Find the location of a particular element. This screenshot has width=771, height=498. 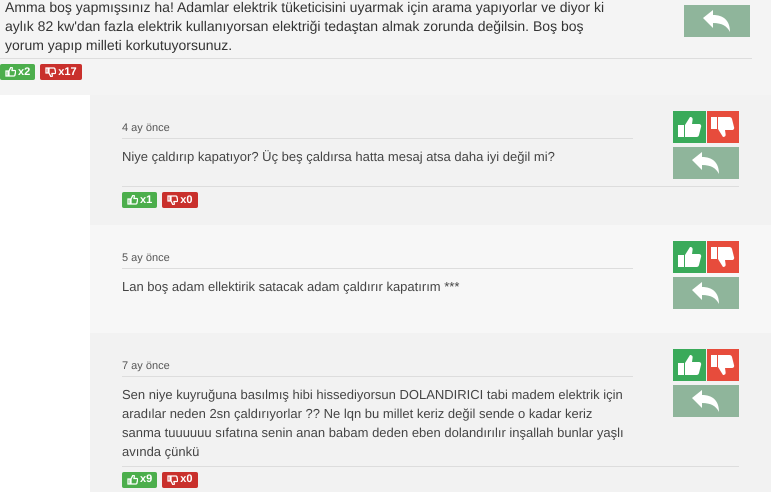

like-count: x1 is located at coordinates (146, 200).